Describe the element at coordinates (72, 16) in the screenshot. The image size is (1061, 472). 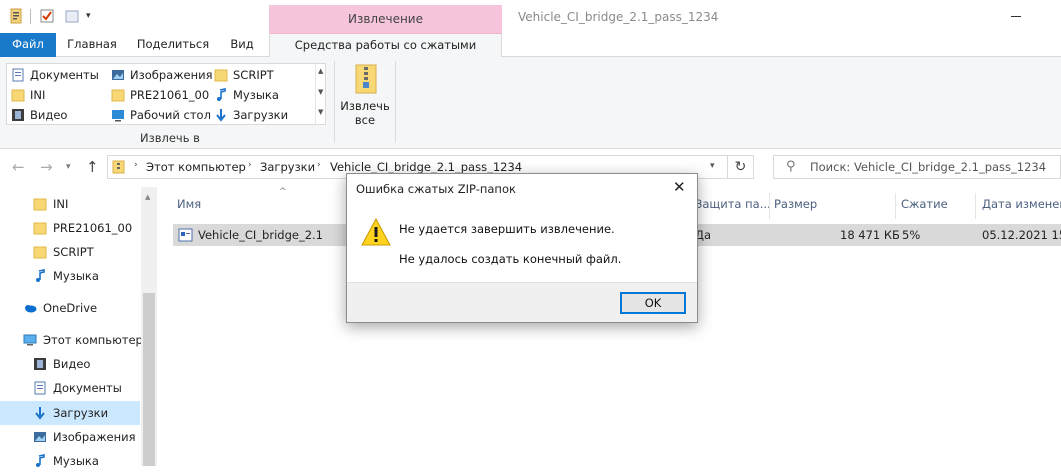
I see `new-folder-icon` at that location.